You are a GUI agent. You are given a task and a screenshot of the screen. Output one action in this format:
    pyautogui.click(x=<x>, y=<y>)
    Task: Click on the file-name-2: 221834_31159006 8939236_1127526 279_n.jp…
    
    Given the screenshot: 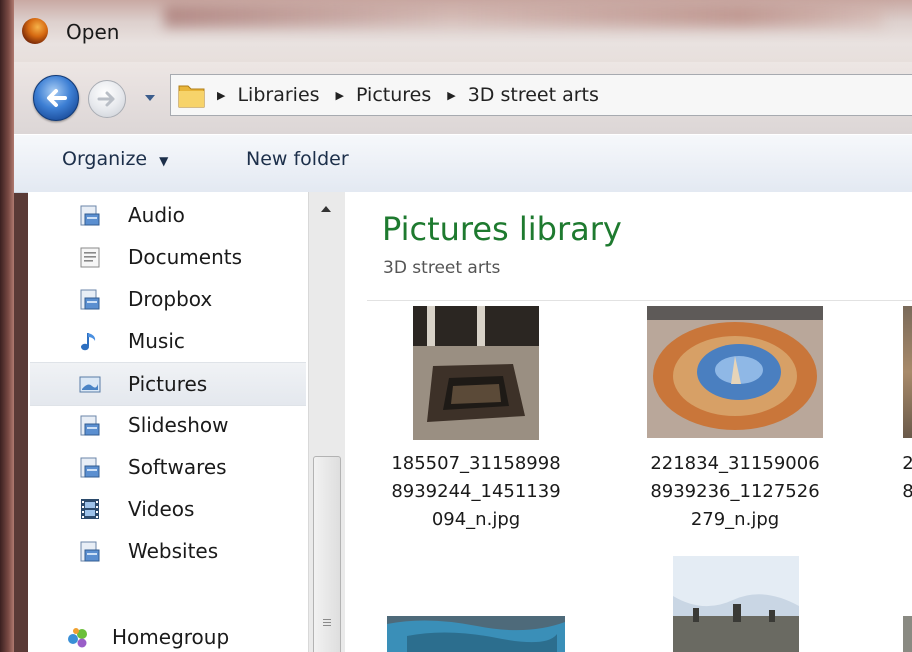 What is the action you would take?
    pyautogui.click(x=735, y=492)
    